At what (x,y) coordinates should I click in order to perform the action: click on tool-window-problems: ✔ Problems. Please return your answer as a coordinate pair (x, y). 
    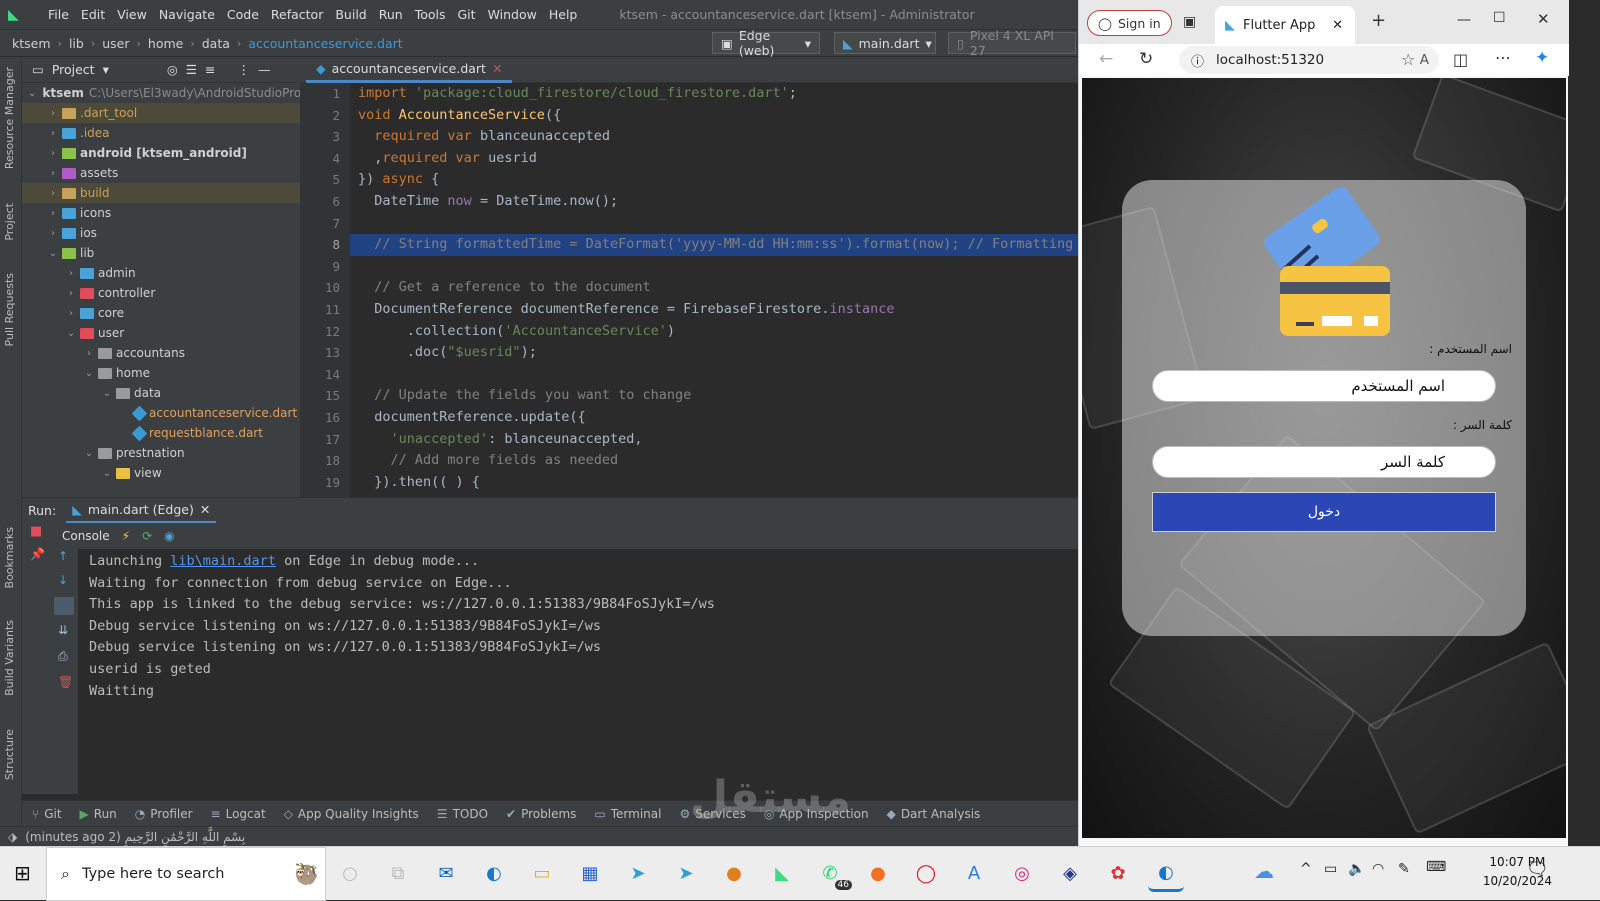
    Looking at the image, I should click on (541, 814).